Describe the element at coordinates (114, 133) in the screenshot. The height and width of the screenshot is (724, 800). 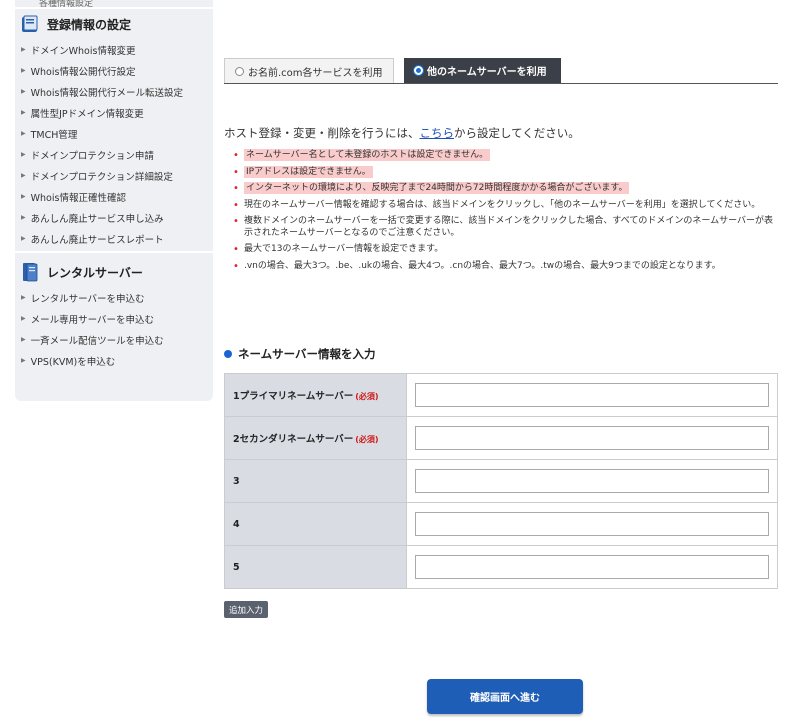
I see `sidebar-item-tmch: ▶ TMCH管理` at that location.